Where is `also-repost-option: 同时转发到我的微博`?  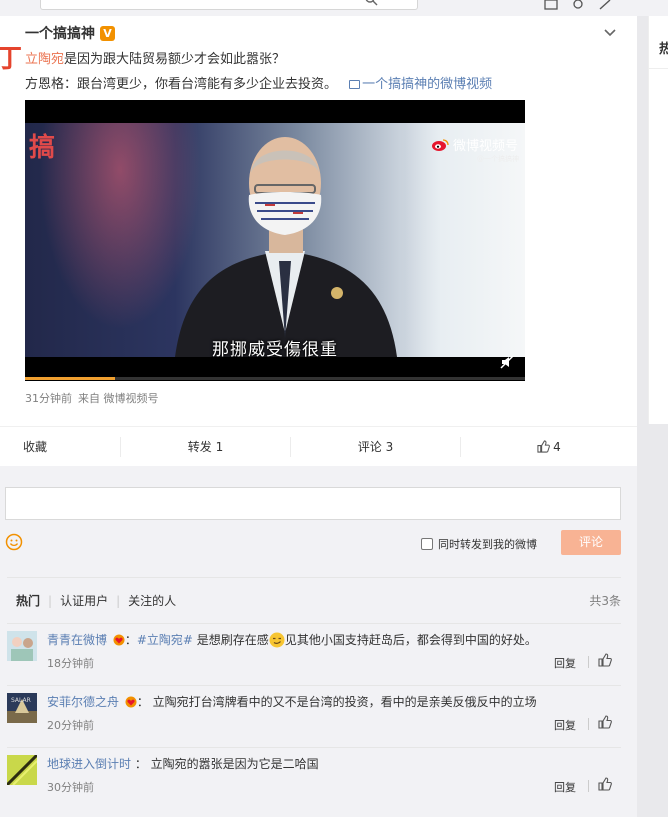
also-repost-option: 同时转发到我的微博 is located at coordinates (479, 544).